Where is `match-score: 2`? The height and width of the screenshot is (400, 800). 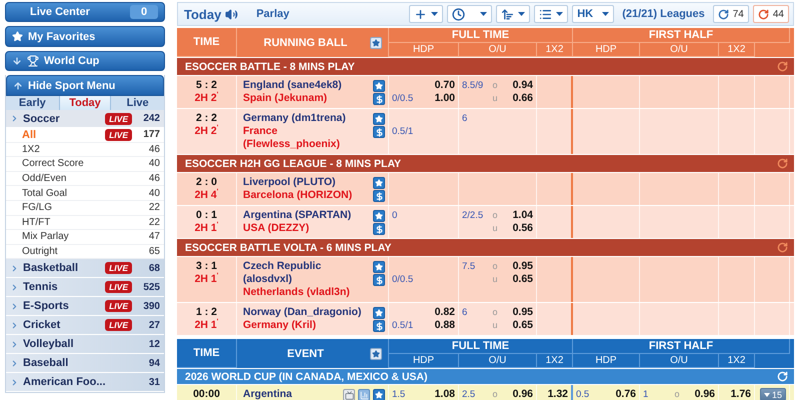 match-score: 2 is located at coordinates (206, 118).